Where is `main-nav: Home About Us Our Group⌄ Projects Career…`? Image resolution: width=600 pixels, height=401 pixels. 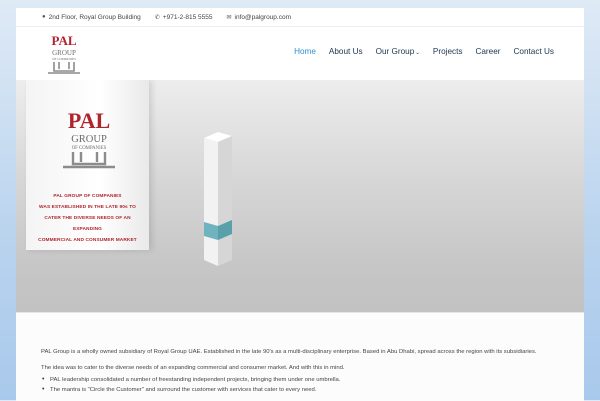 main-nav: Home About Us Our Group⌄ Projects Career… is located at coordinates (424, 51).